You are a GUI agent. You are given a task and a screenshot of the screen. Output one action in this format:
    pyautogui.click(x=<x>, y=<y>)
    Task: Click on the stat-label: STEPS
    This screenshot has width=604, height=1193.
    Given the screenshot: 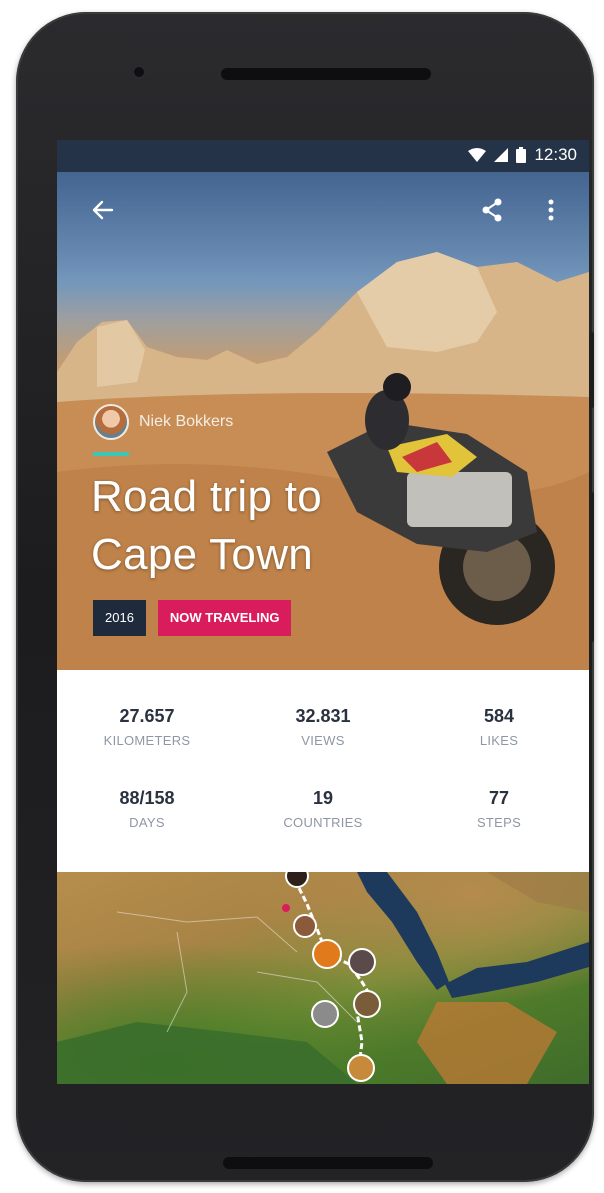 What is the action you would take?
    pyautogui.click(x=499, y=822)
    